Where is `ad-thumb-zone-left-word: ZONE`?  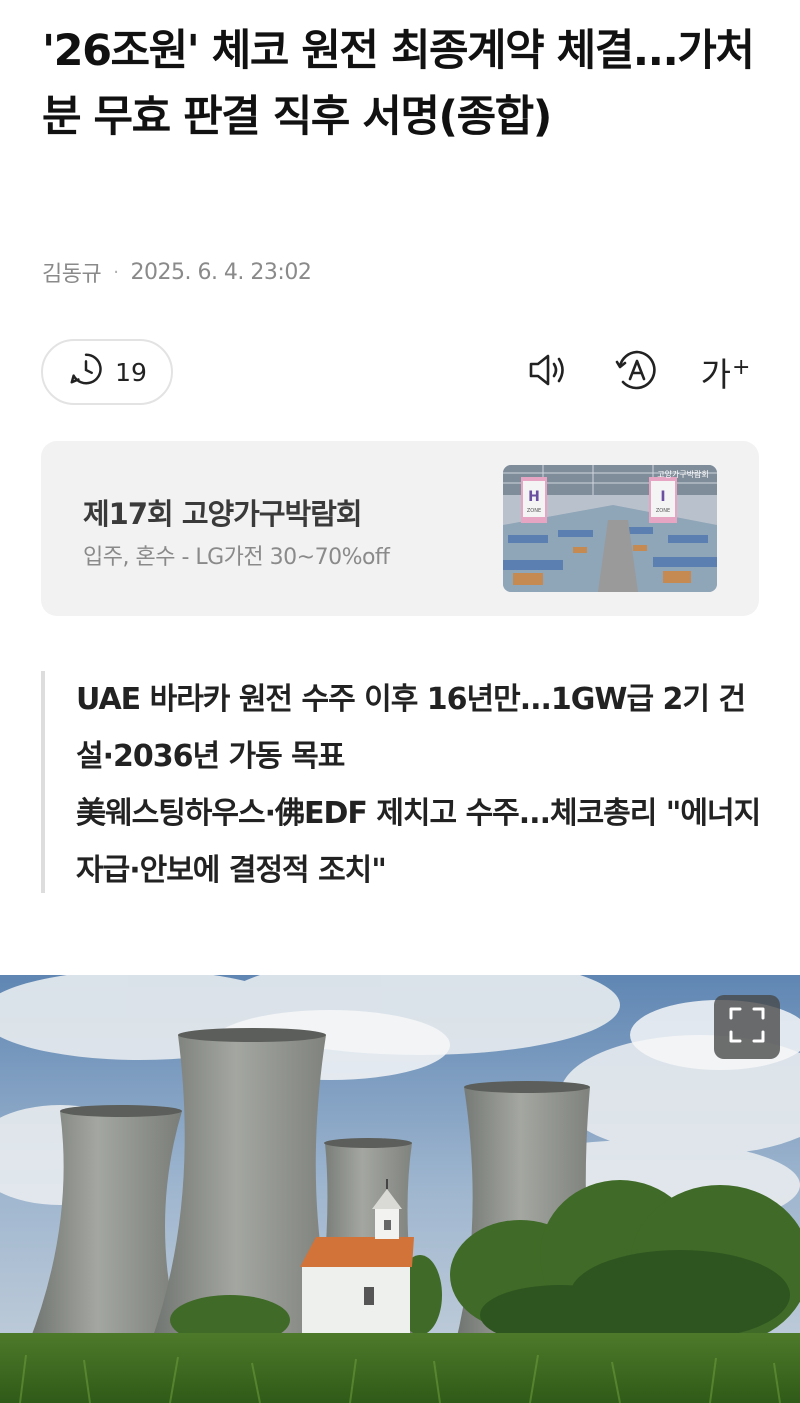 ad-thumb-zone-left-word: ZONE is located at coordinates (534, 511).